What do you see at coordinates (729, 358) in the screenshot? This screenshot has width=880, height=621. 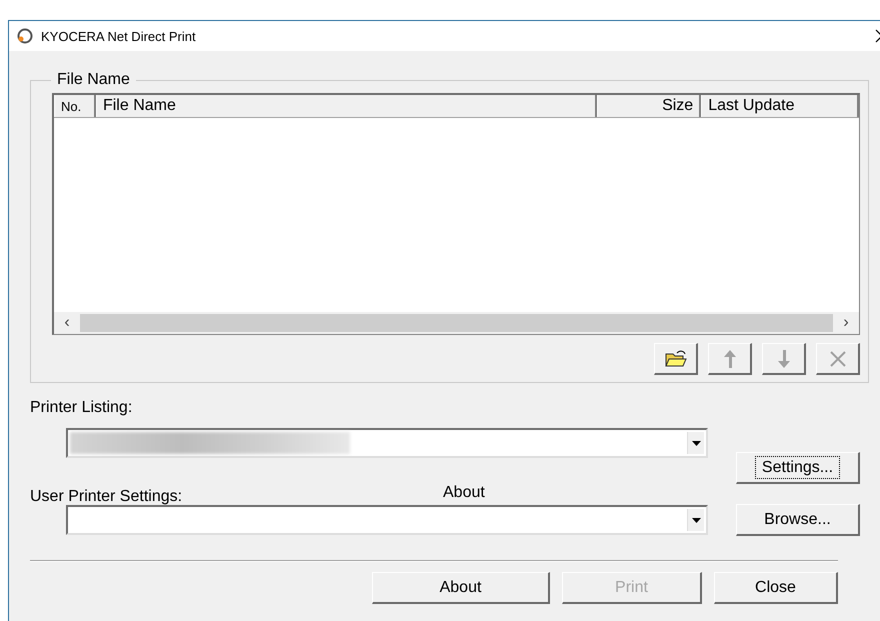 I see `up-arrow-icon` at bounding box center [729, 358].